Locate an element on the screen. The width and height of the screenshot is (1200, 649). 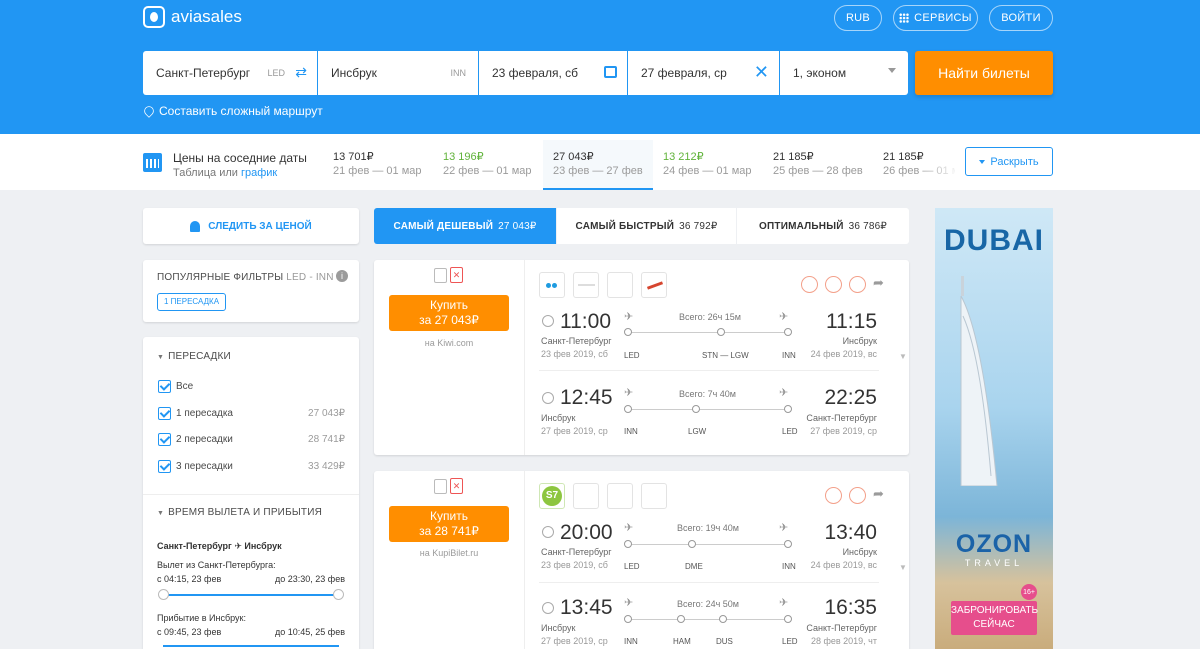
date-range: 25 фев — 28 фев is located at coordinates (818, 171).